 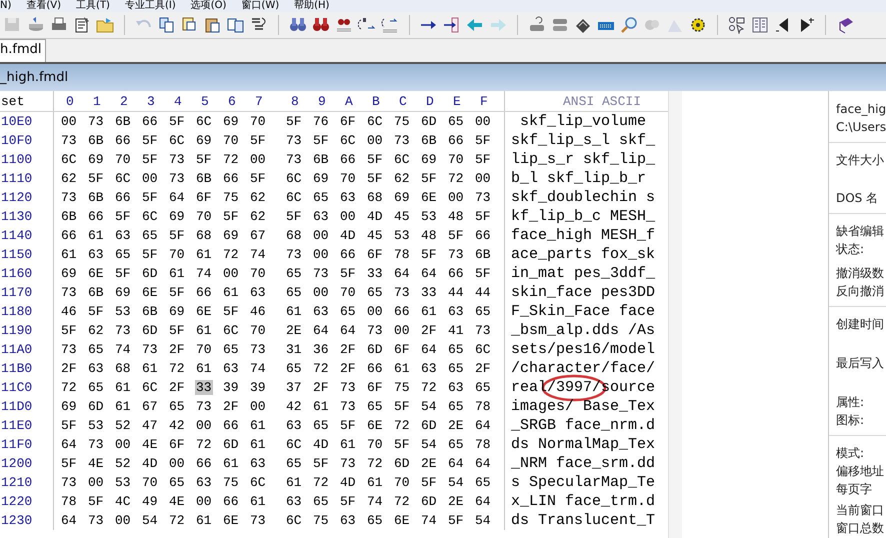 What do you see at coordinates (13, 6) in the screenshot?
I see `menu-item: N)` at bounding box center [13, 6].